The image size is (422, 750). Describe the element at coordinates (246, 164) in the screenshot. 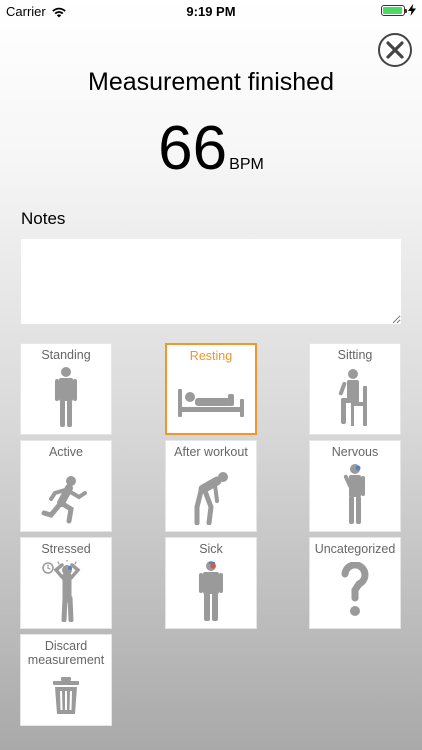

I see `bpm-unit: BPM` at that location.